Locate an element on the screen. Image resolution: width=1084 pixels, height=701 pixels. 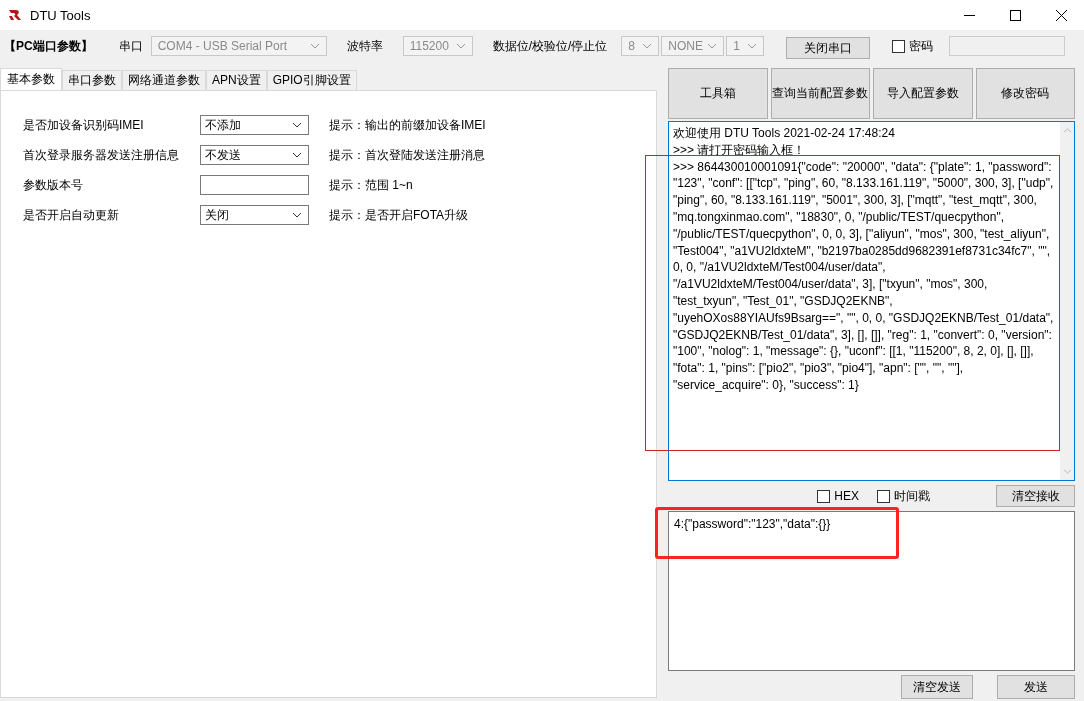
tab: 基本参数 is located at coordinates (31, 79).